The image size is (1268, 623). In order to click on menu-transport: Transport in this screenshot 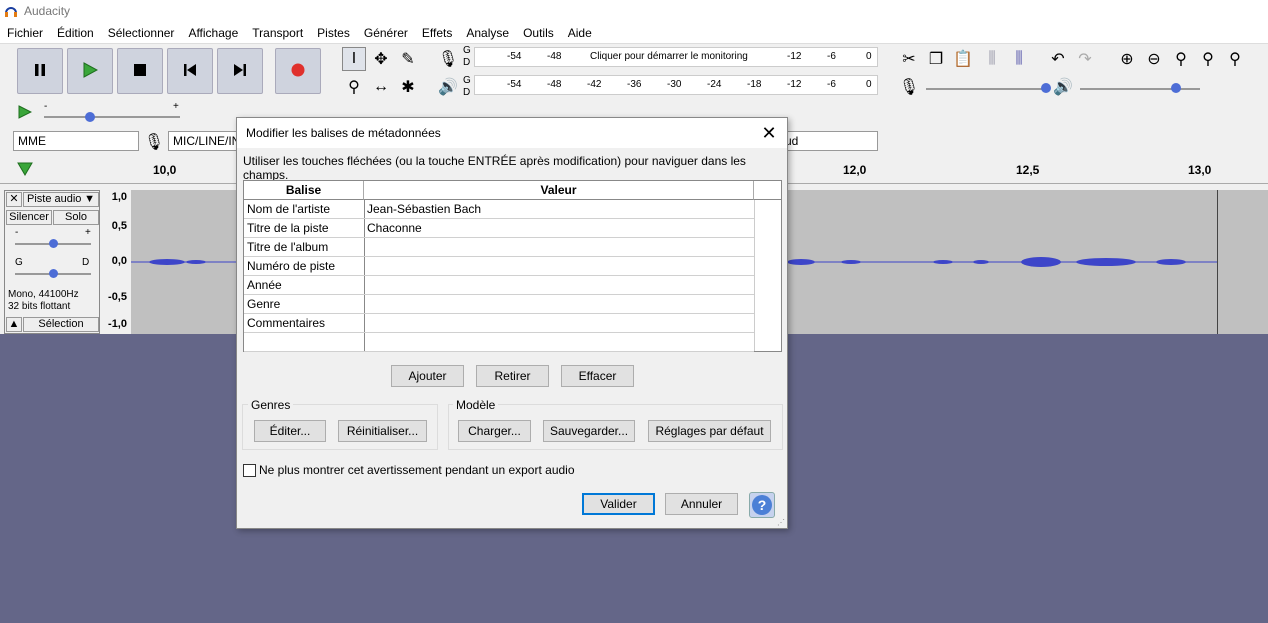, I will do `click(281, 33)`.